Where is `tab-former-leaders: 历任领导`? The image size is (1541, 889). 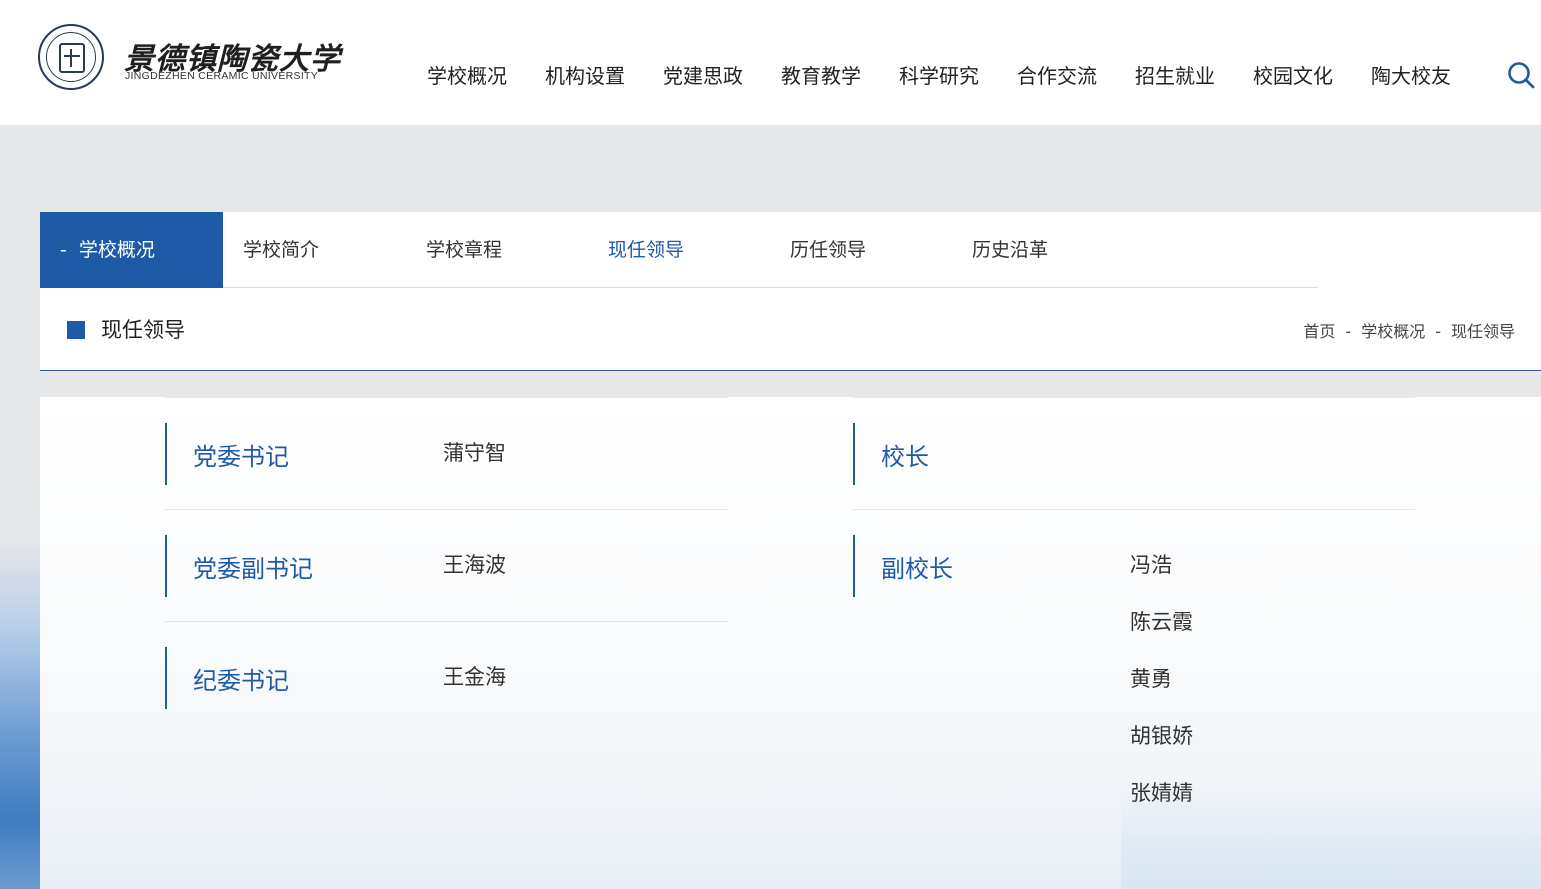 tab-former-leaders: 历任领导 is located at coordinates (828, 250).